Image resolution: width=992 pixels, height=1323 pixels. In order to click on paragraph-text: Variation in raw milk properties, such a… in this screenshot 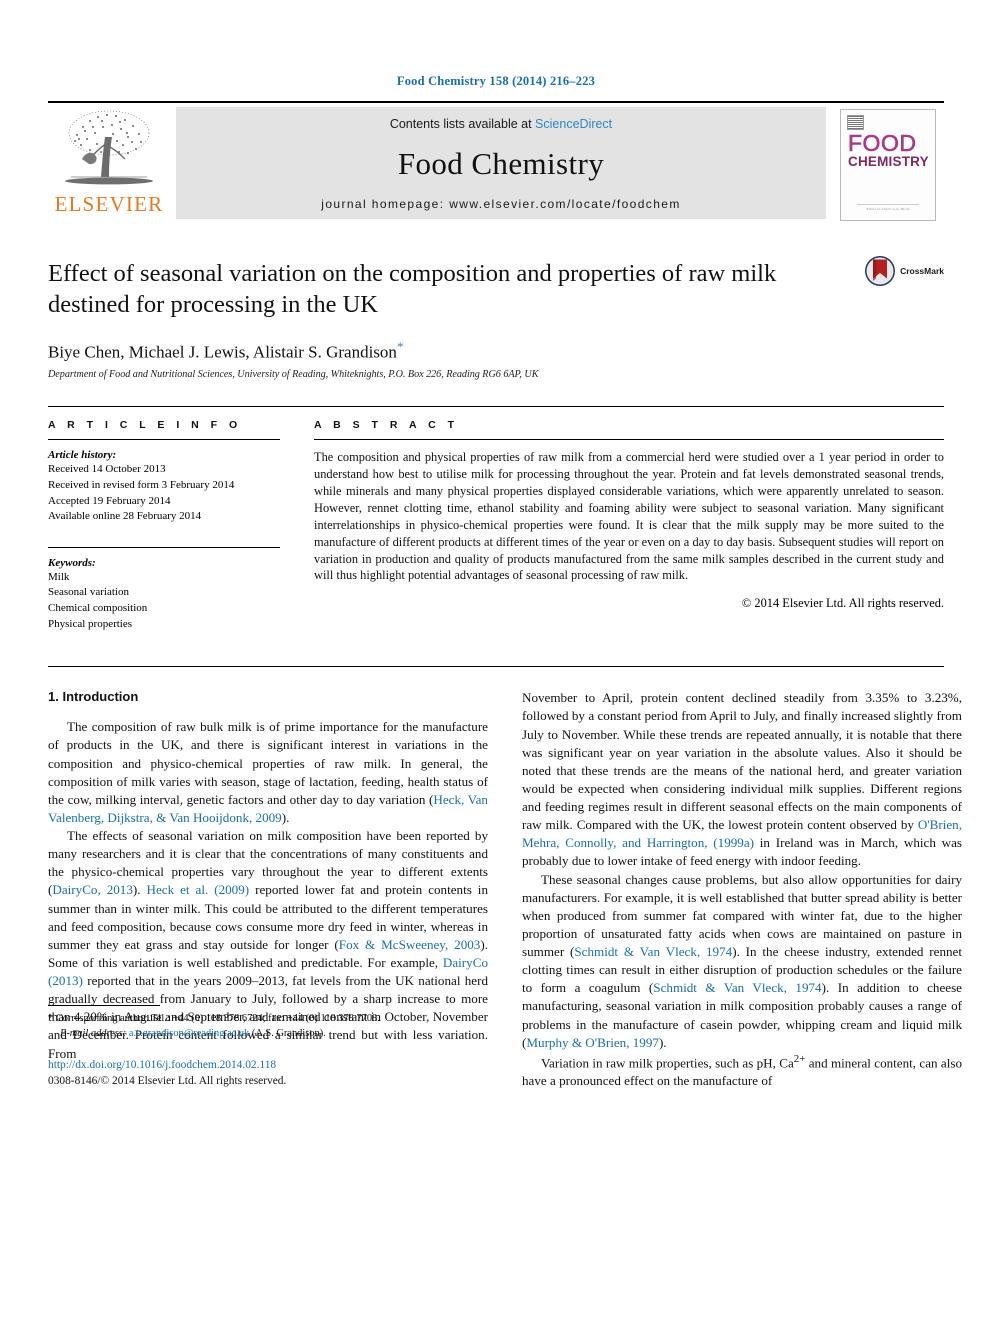, I will do `click(667, 1063)`.